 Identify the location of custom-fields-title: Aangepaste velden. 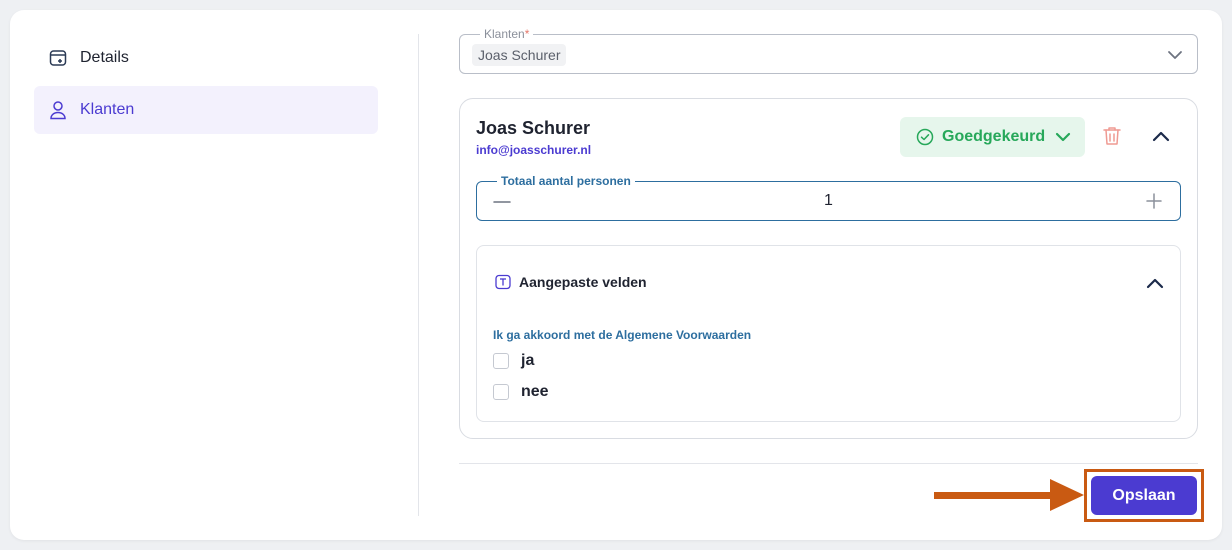
(583, 282).